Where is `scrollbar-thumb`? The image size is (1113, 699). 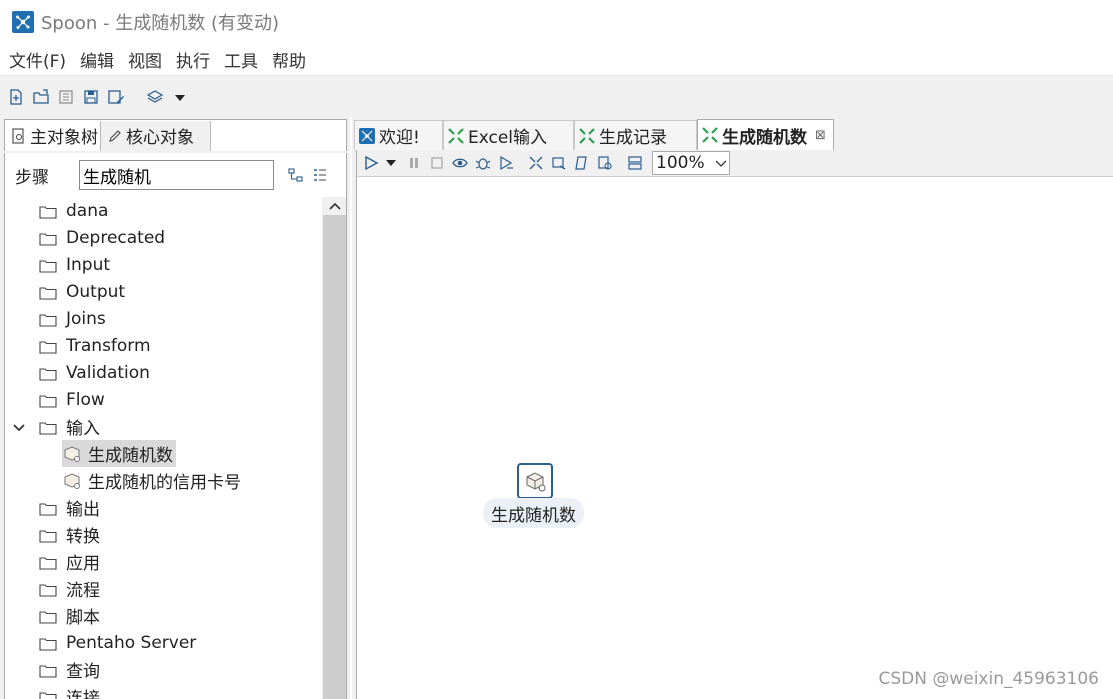 scrollbar-thumb is located at coordinates (334, 457).